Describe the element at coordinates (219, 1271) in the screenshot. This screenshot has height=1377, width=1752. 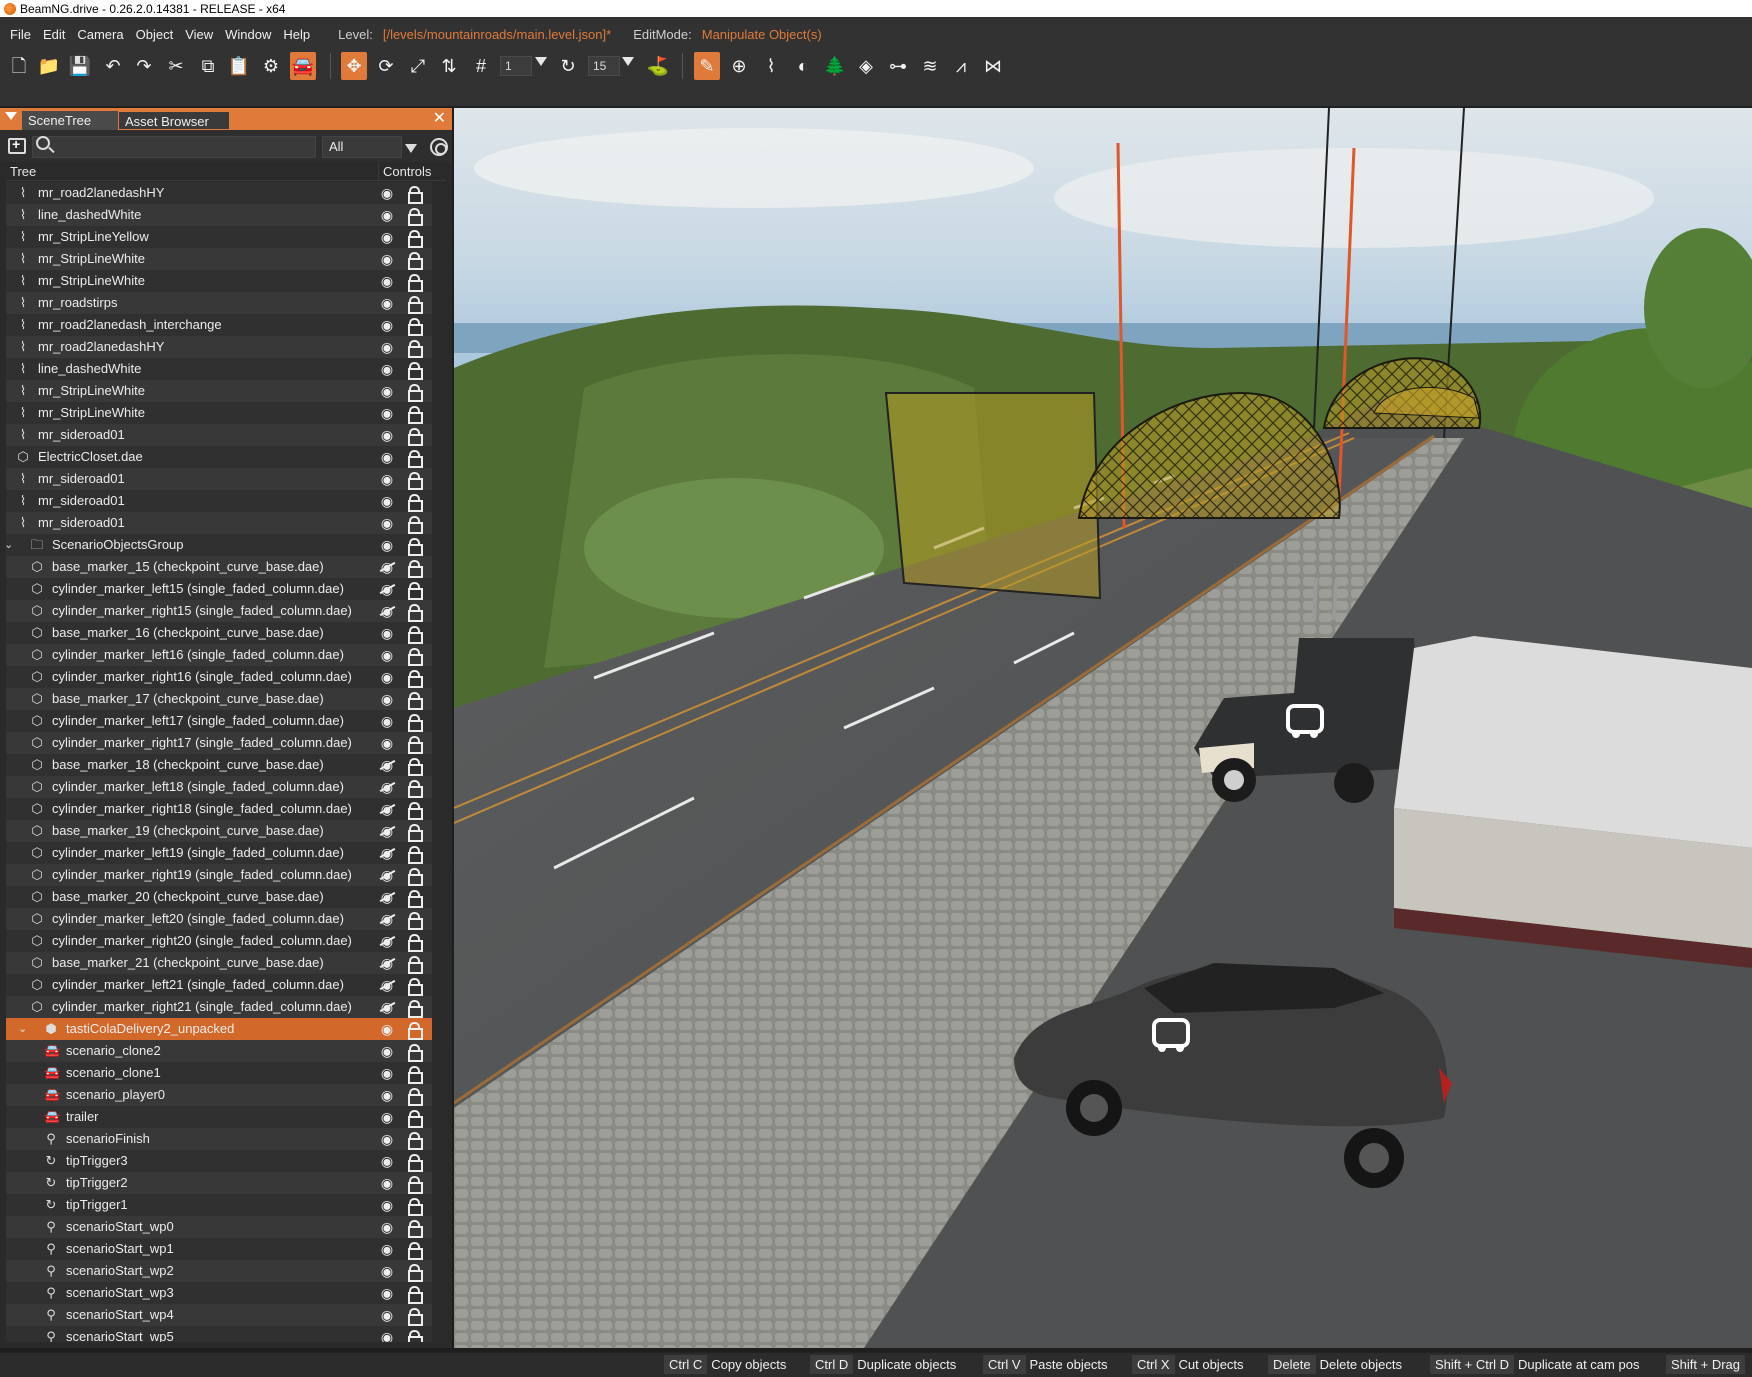
I see `tree-row: ⚲ scenarioStart_wp2 ◉` at that location.